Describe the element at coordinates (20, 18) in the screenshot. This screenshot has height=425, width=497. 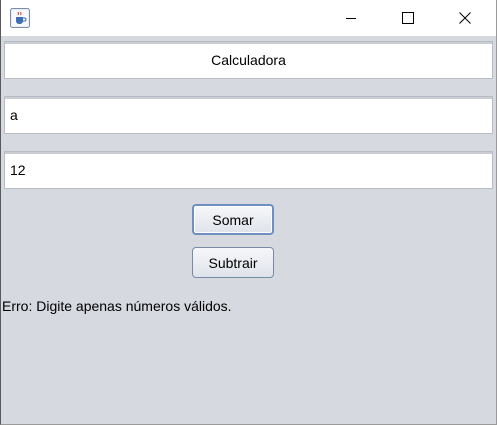
I see `java-coffee-cup-icon` at that location.